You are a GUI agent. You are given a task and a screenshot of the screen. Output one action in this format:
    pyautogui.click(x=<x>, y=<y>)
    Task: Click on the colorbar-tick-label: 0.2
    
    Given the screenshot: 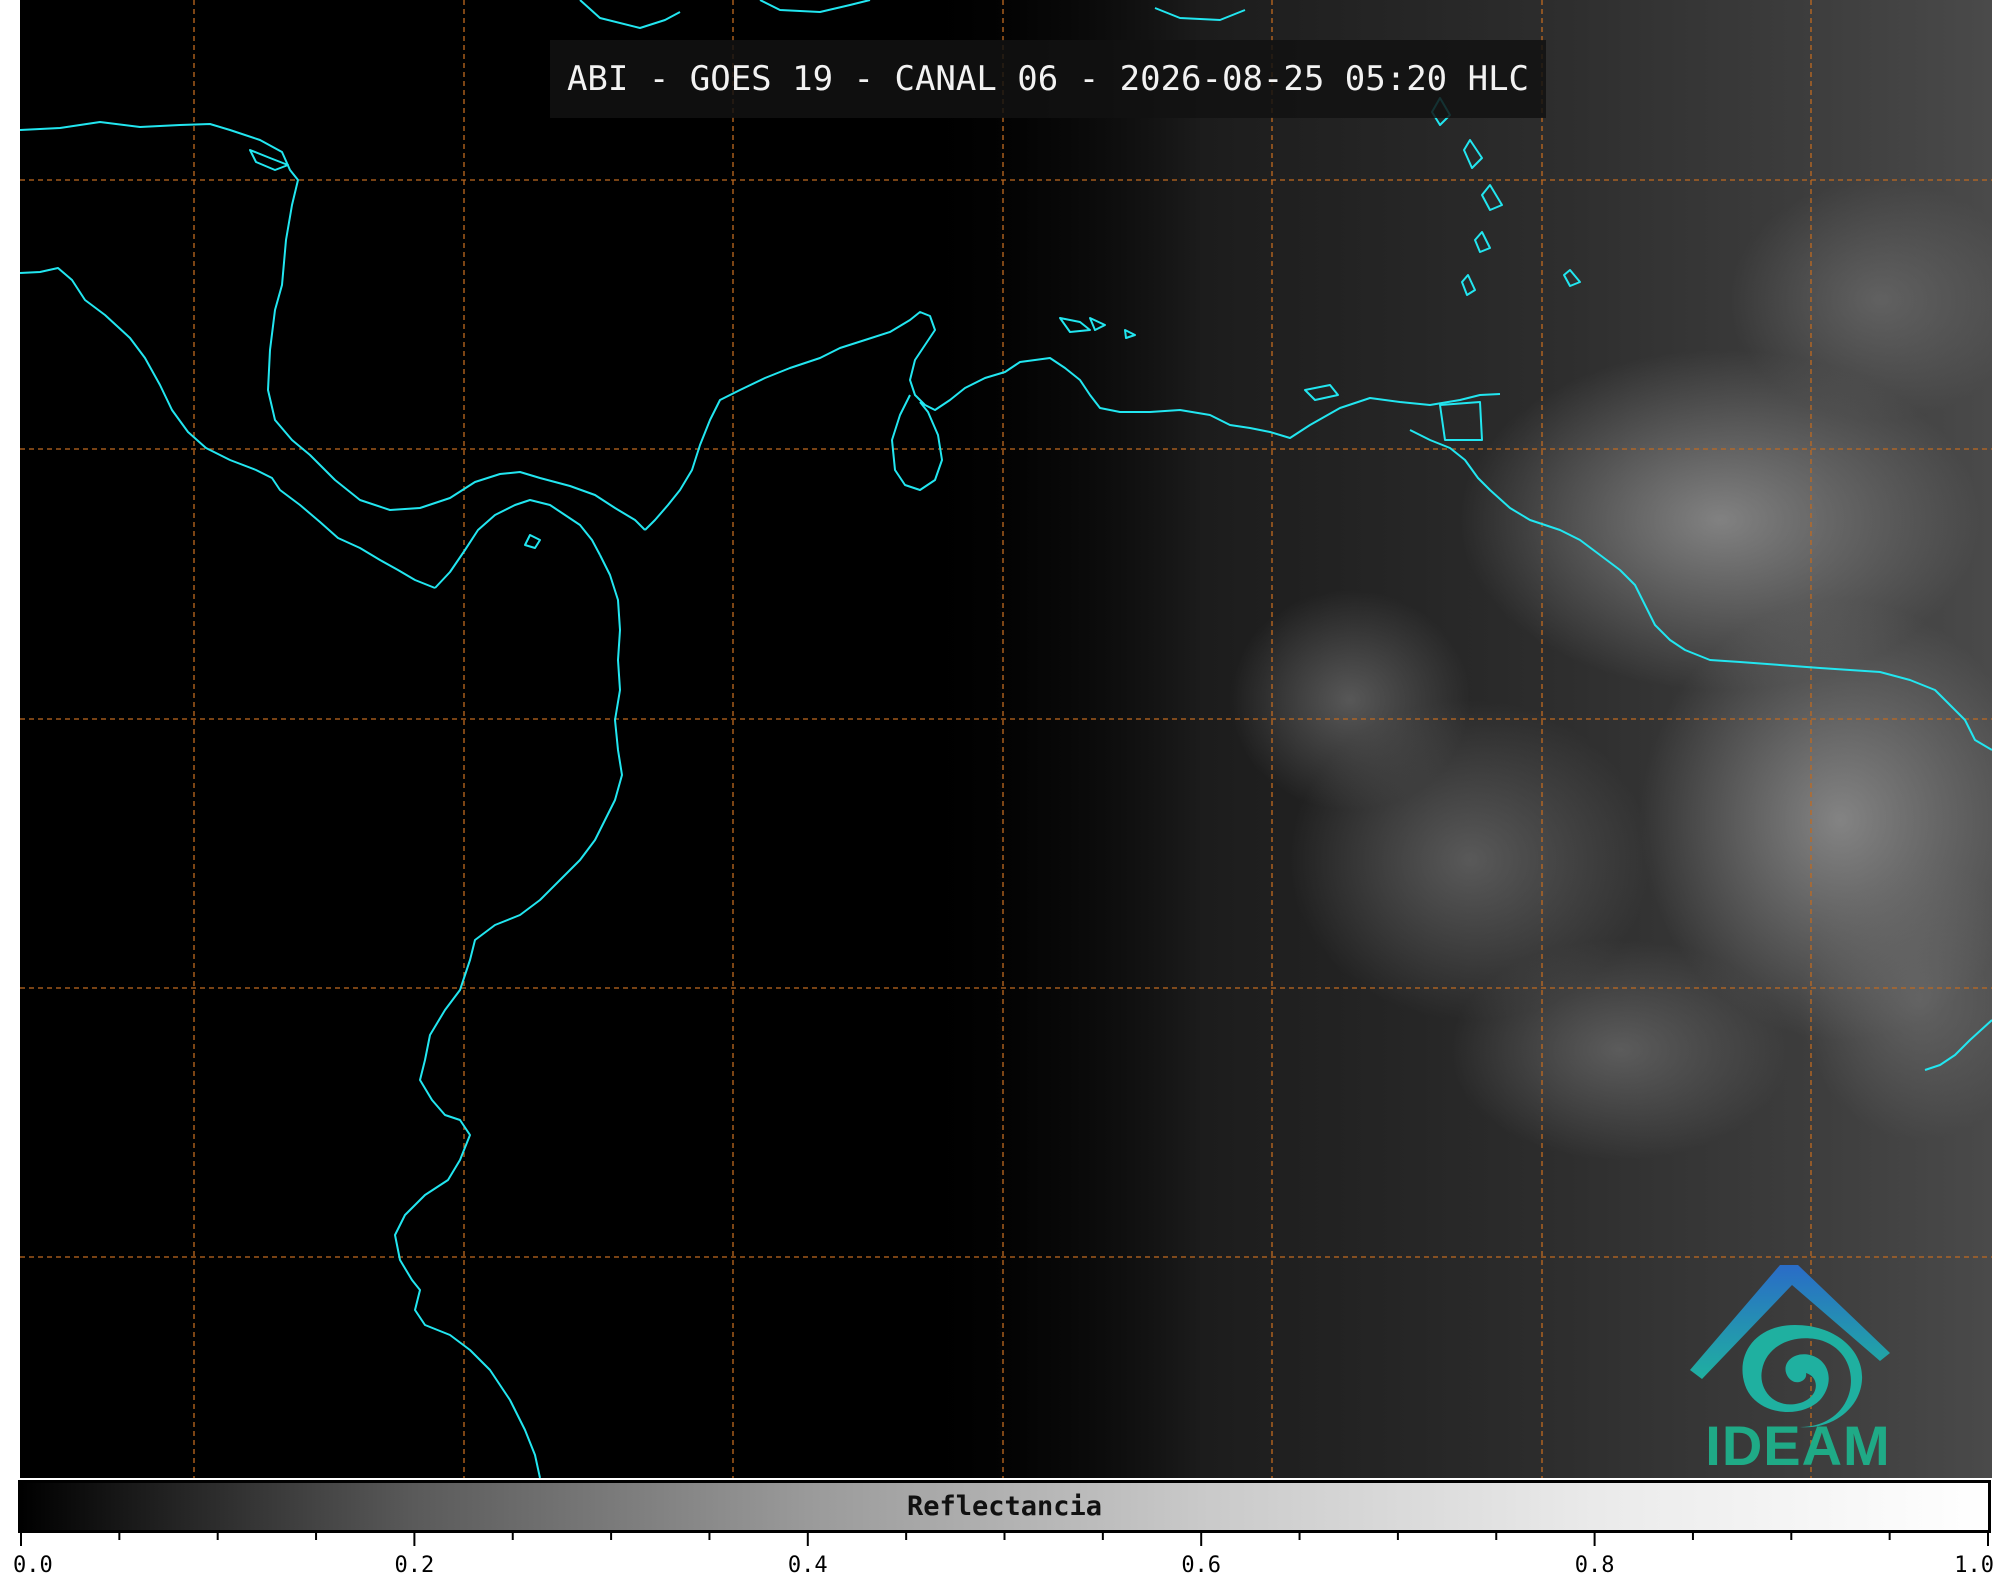 What is the action you would take?
    pyautogui.click(x=414, y=1565)
    